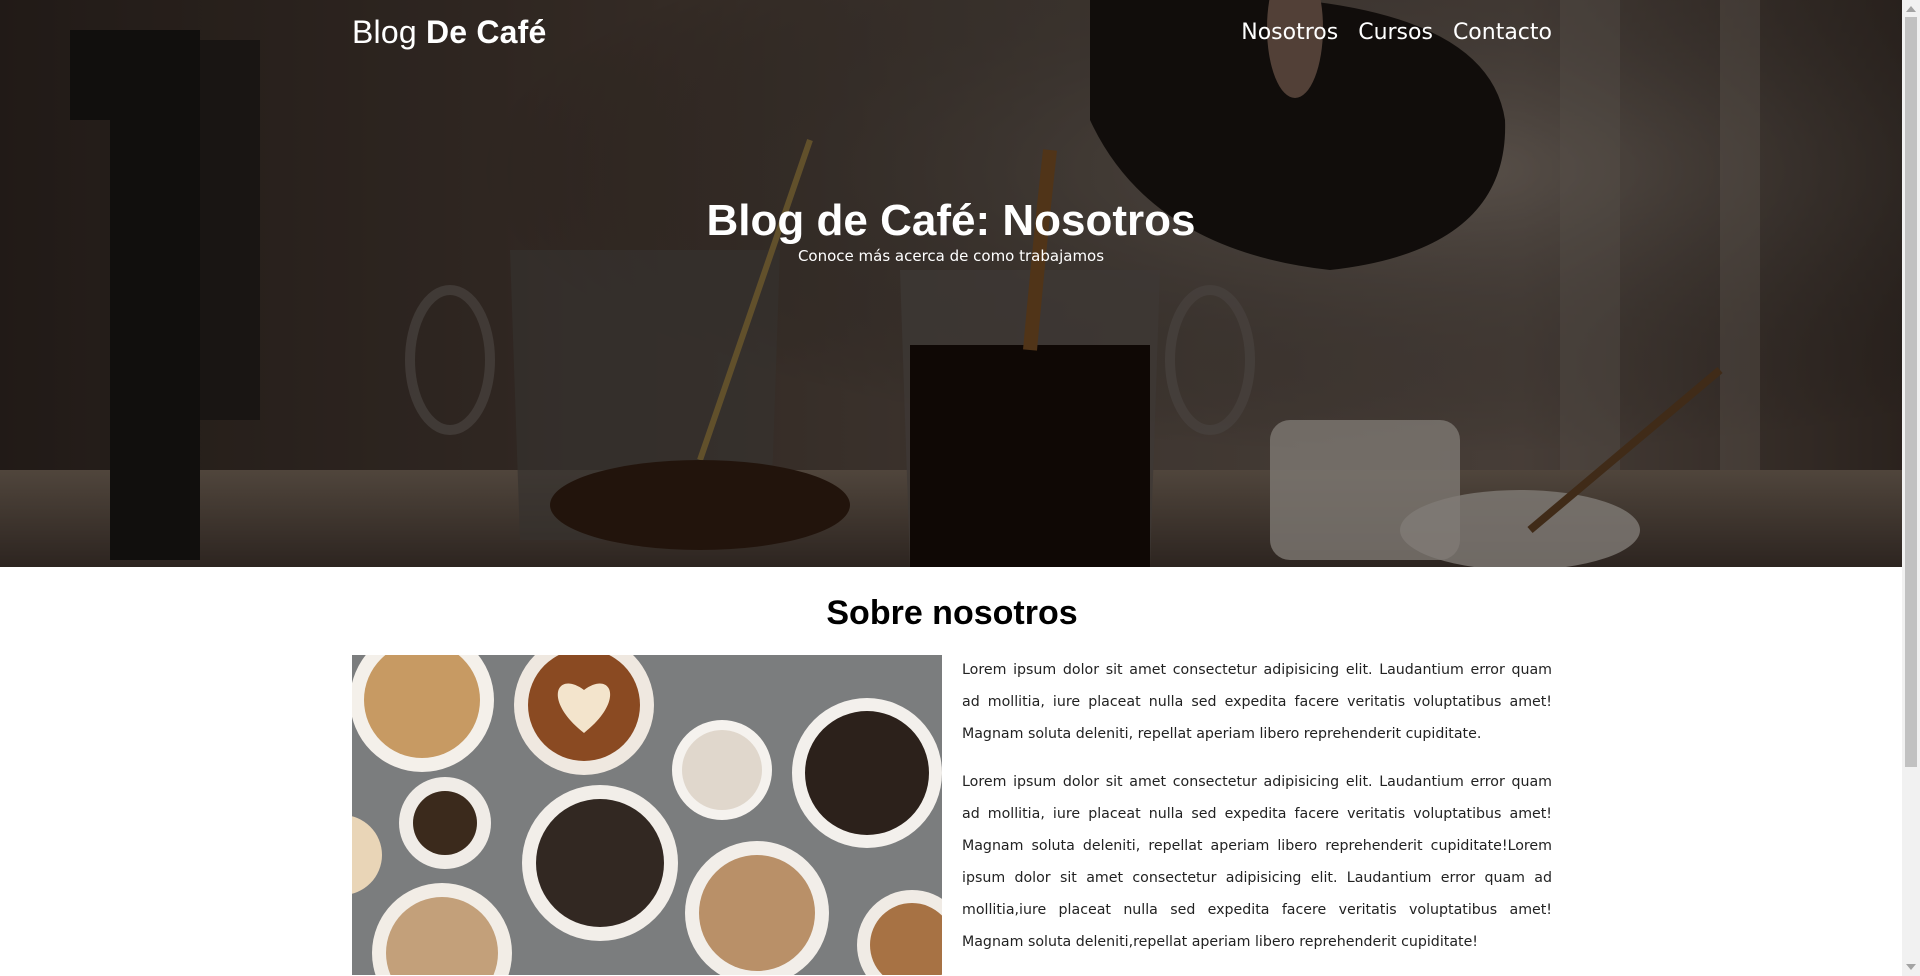 The image size is (1920, 976). What do you see at coordinates (1289, 32) in the screenshot?
I see `nav-link-nosotros: Nosotros` at bounding box center [1289, 32].